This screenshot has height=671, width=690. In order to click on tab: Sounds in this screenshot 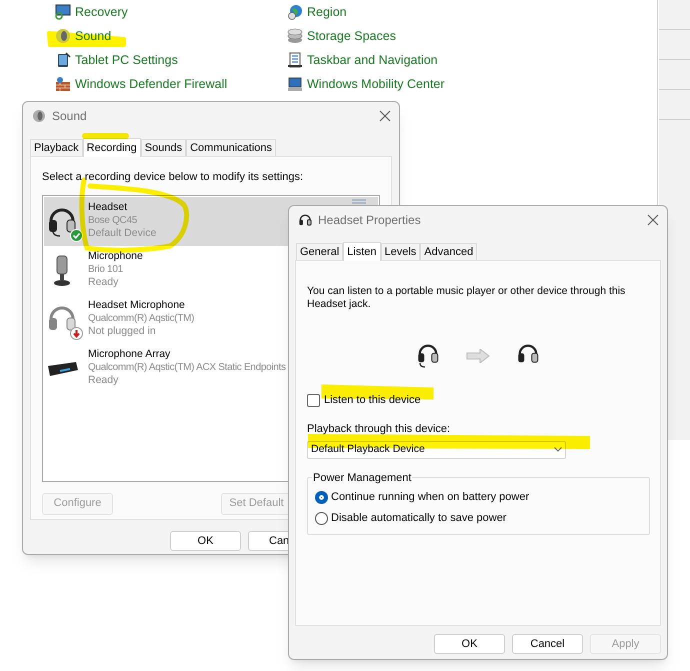, I will do `click(163, 147)`.